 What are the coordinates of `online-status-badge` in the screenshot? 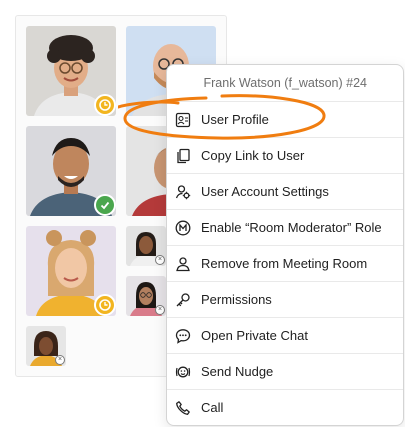 It's located at (105, 205).